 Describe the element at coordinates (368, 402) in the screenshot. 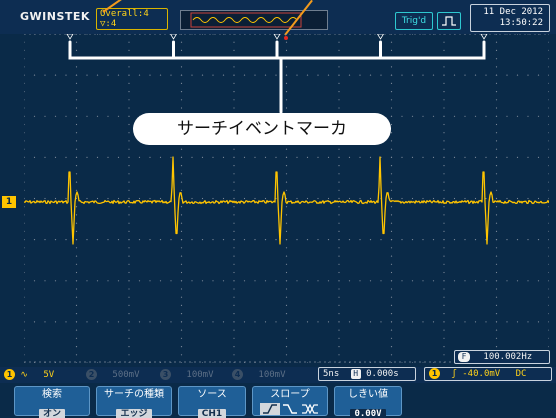

I see `softkey-threshold: しきい値 0.00V` at that location.